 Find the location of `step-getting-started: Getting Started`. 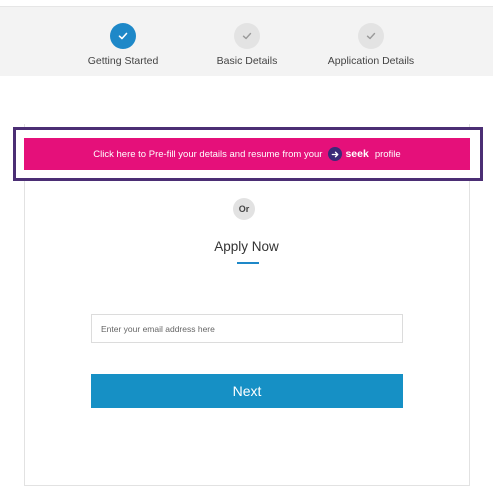

step-getting-started: Getting Started is located at coordinates (123, 45).